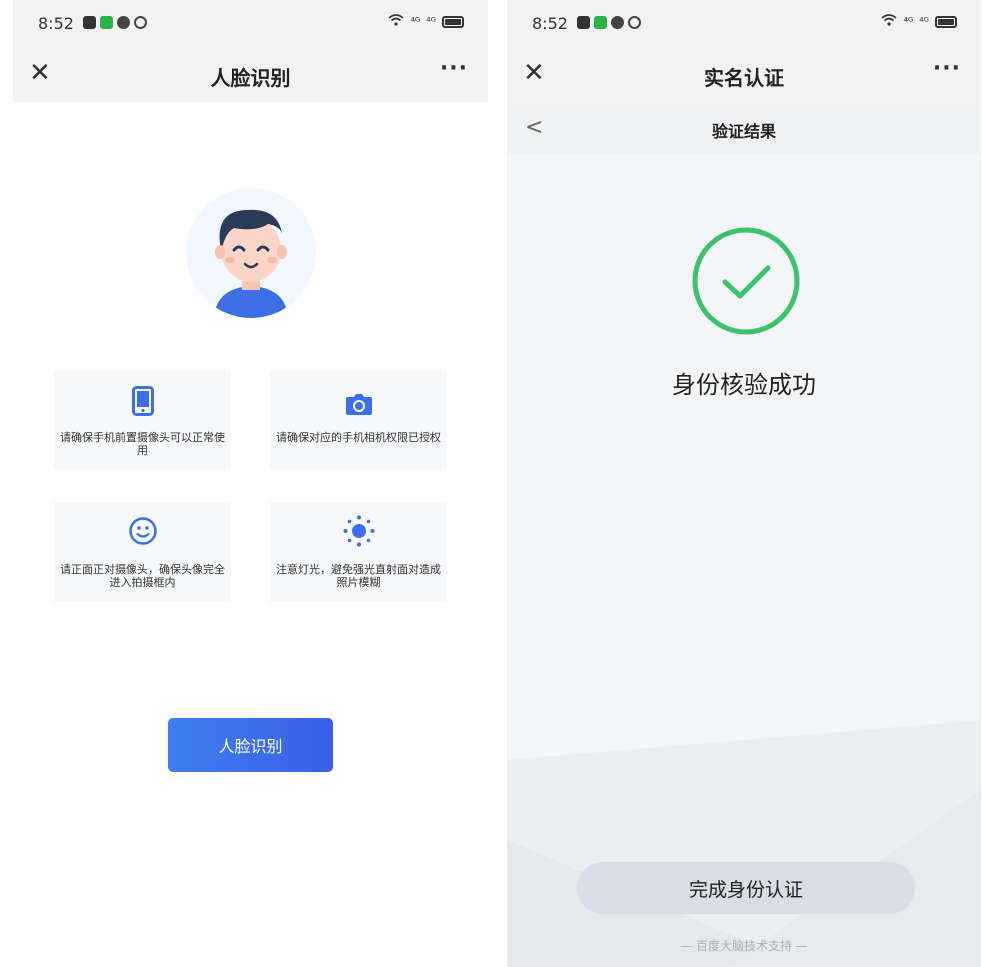 Image resolution: width=982 pixels, height=967 pixels. Describe the element at coordinates (250, 78) in the screenshot. I see `page-title: 人脸识别` at that location.